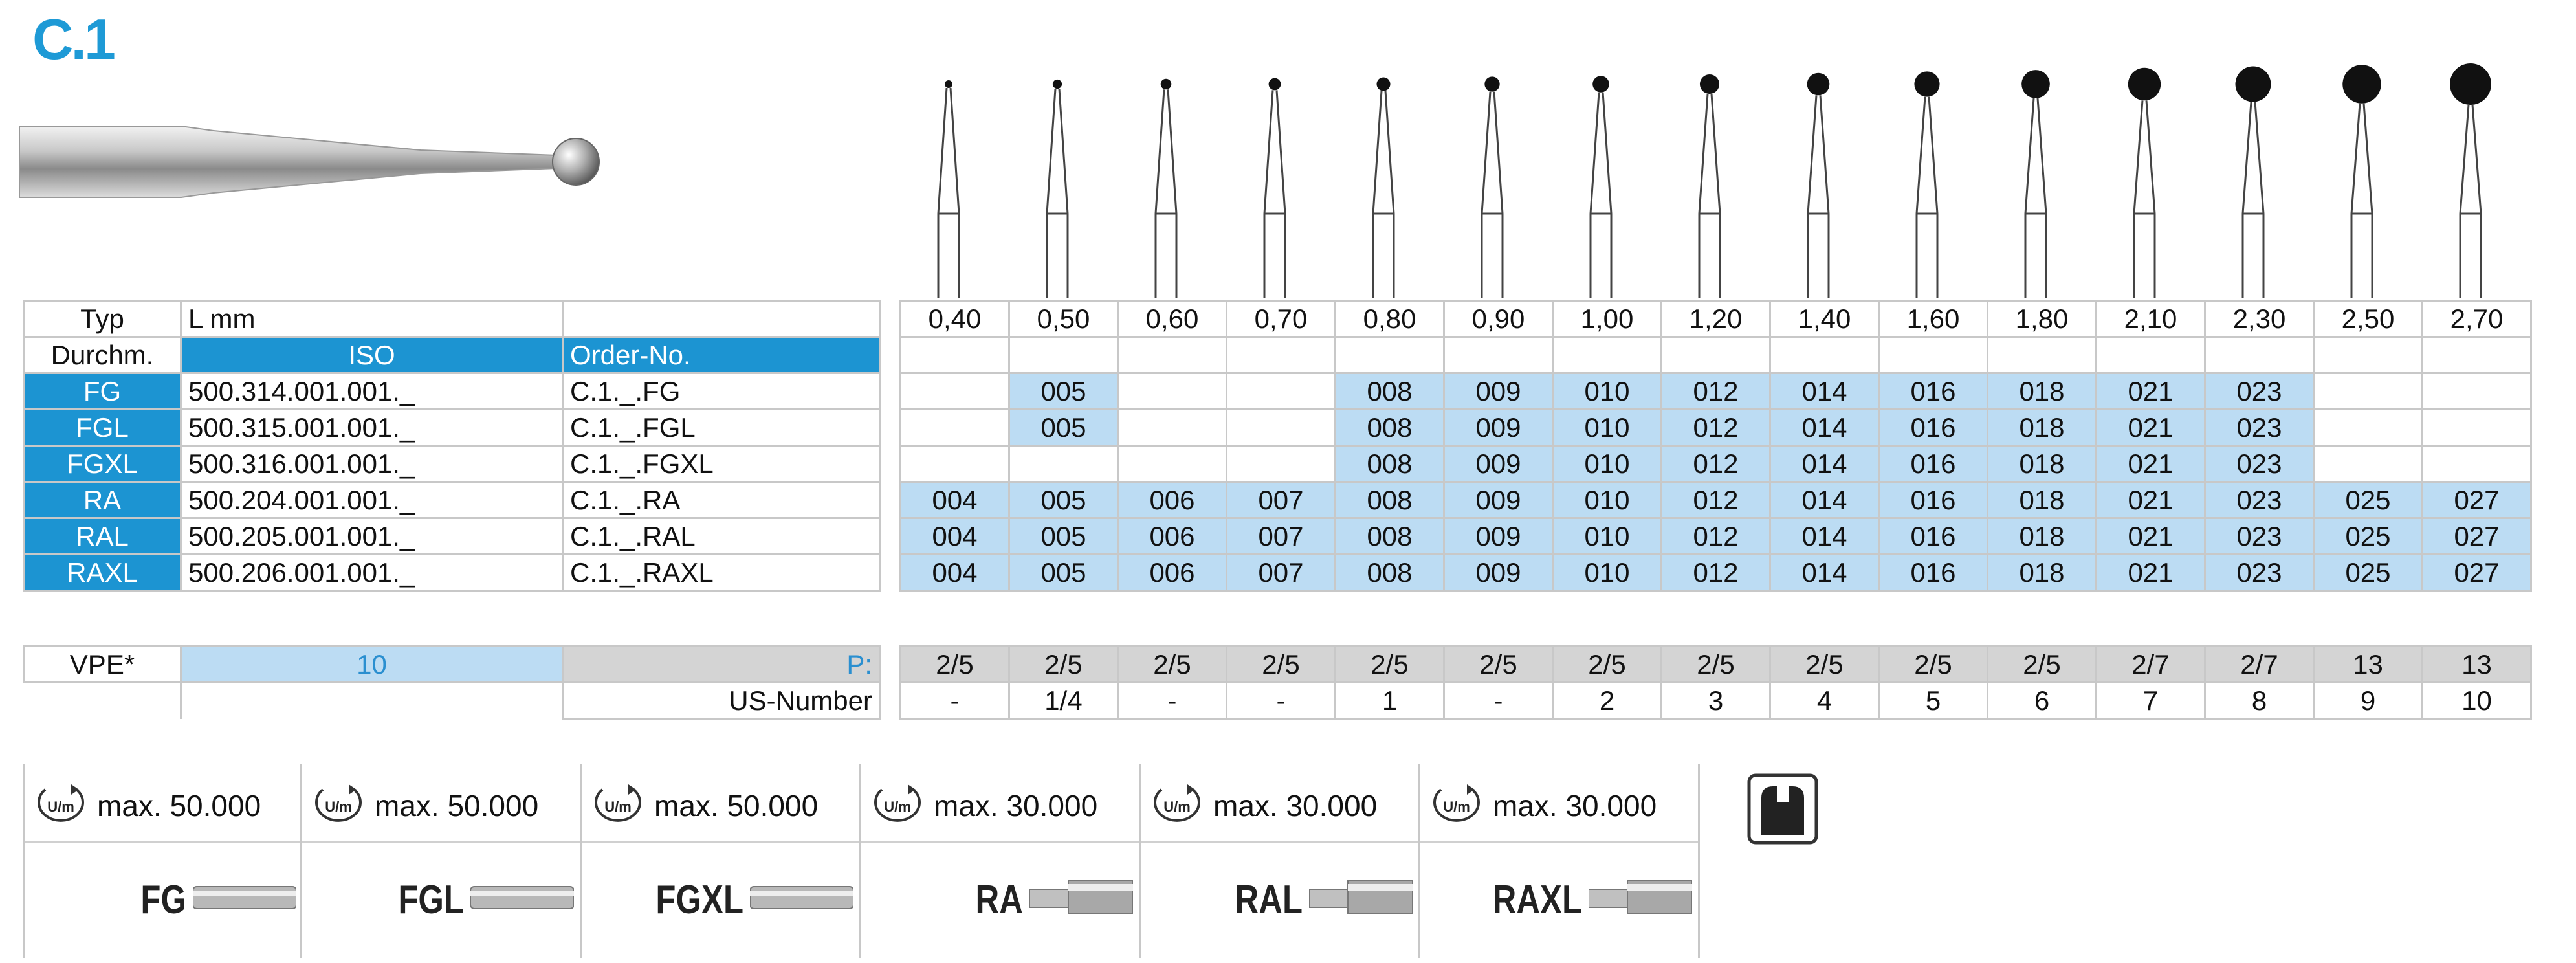  What do you see at coordinates (372, 536) in the screenshot?
I see `iso-number: 500.205.001.001._` at bounding box center [372, 536].